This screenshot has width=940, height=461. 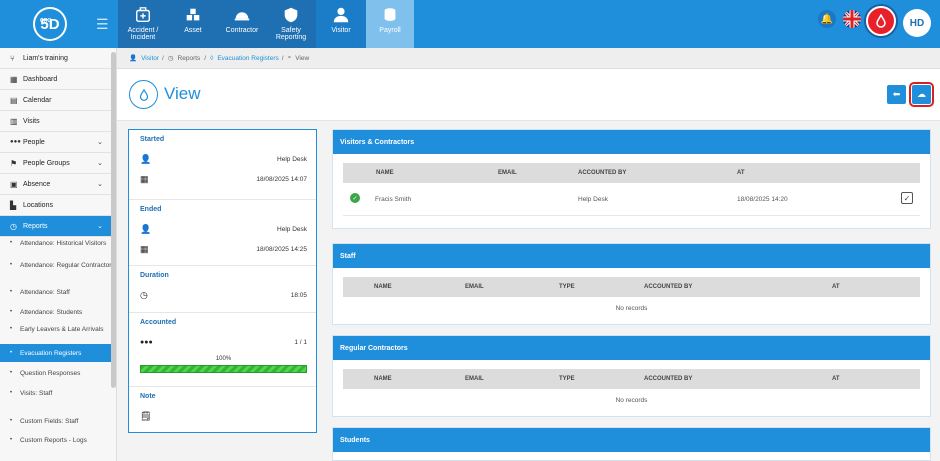 I want to click on tab-label: Accident / Incident, so click(x=143, y=34).